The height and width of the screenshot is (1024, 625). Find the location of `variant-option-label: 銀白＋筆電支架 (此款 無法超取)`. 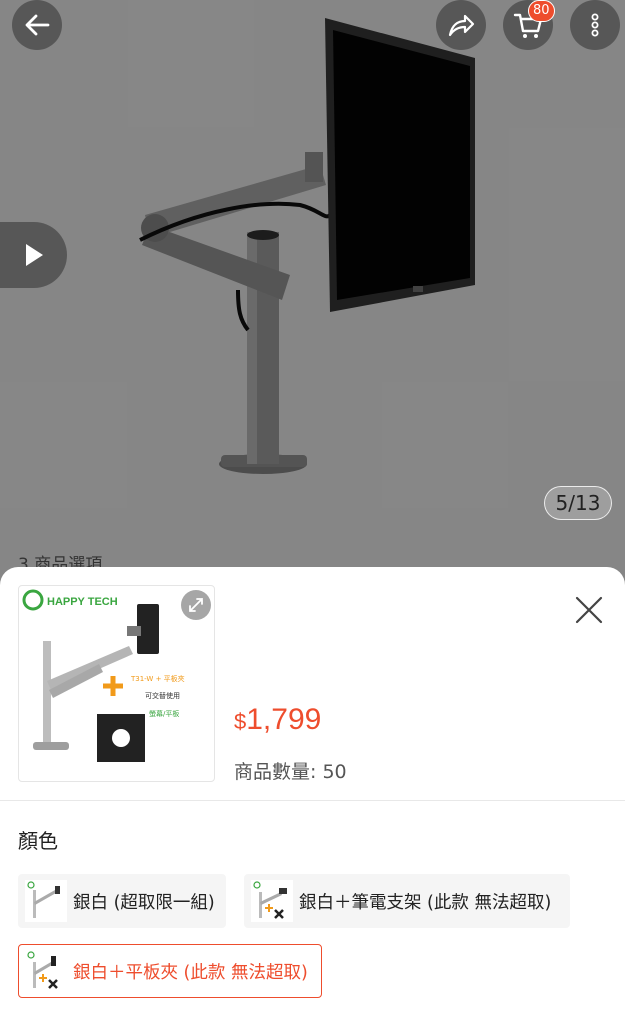

variant-option-label: 銀白＋筆電支架 (此款 無法超取) is located at coordinates (425, 902).